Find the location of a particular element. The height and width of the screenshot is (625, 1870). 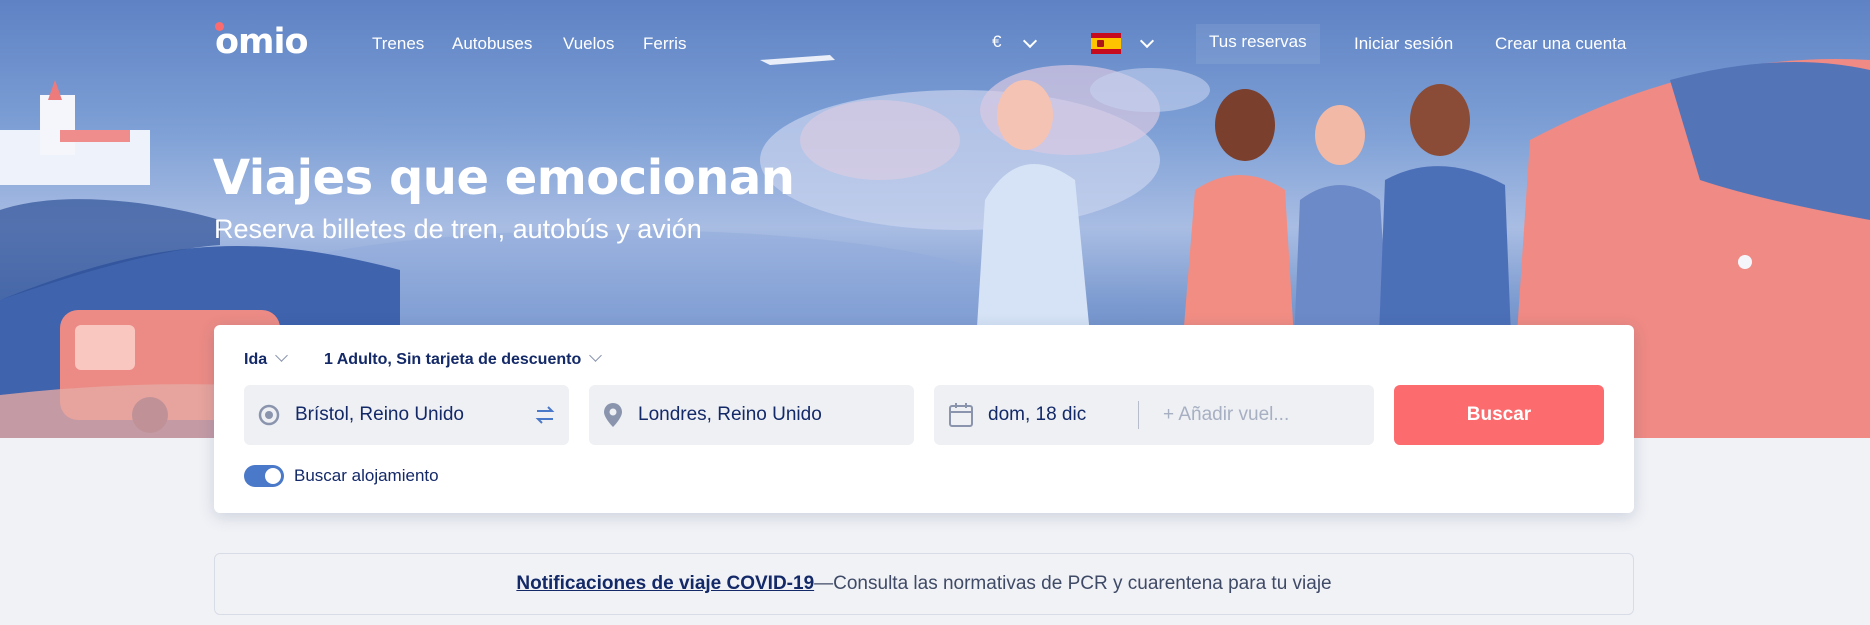

logo-dot-icon is located at coordinates (219, 26).